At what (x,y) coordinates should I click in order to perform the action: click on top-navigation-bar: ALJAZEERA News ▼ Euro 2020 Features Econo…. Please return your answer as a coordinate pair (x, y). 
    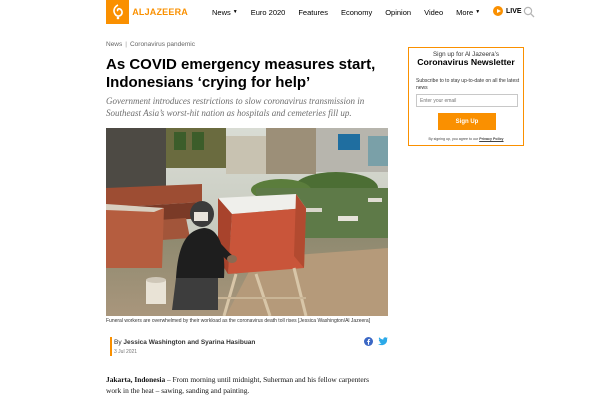
    Looking at the image, I should click on (300, 12).